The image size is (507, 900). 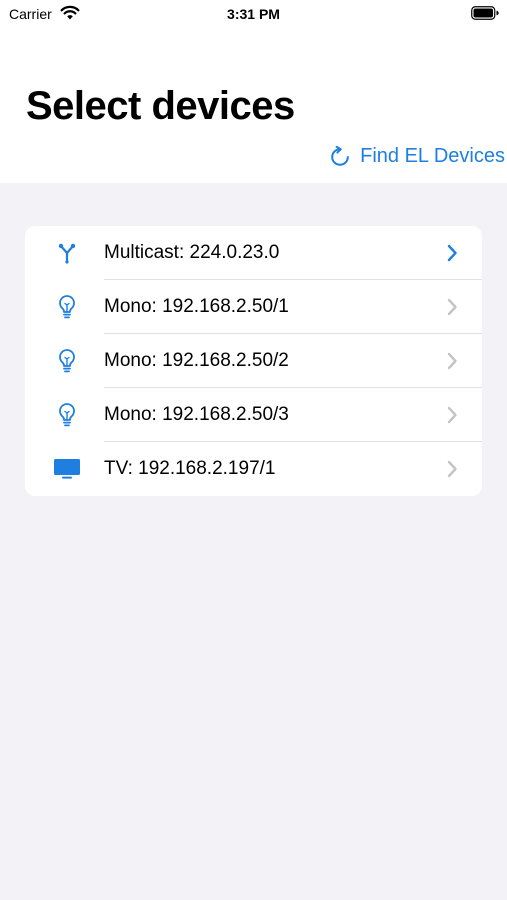 I want to click on status-time: 3:31 PM, so click(x=253, y=14).